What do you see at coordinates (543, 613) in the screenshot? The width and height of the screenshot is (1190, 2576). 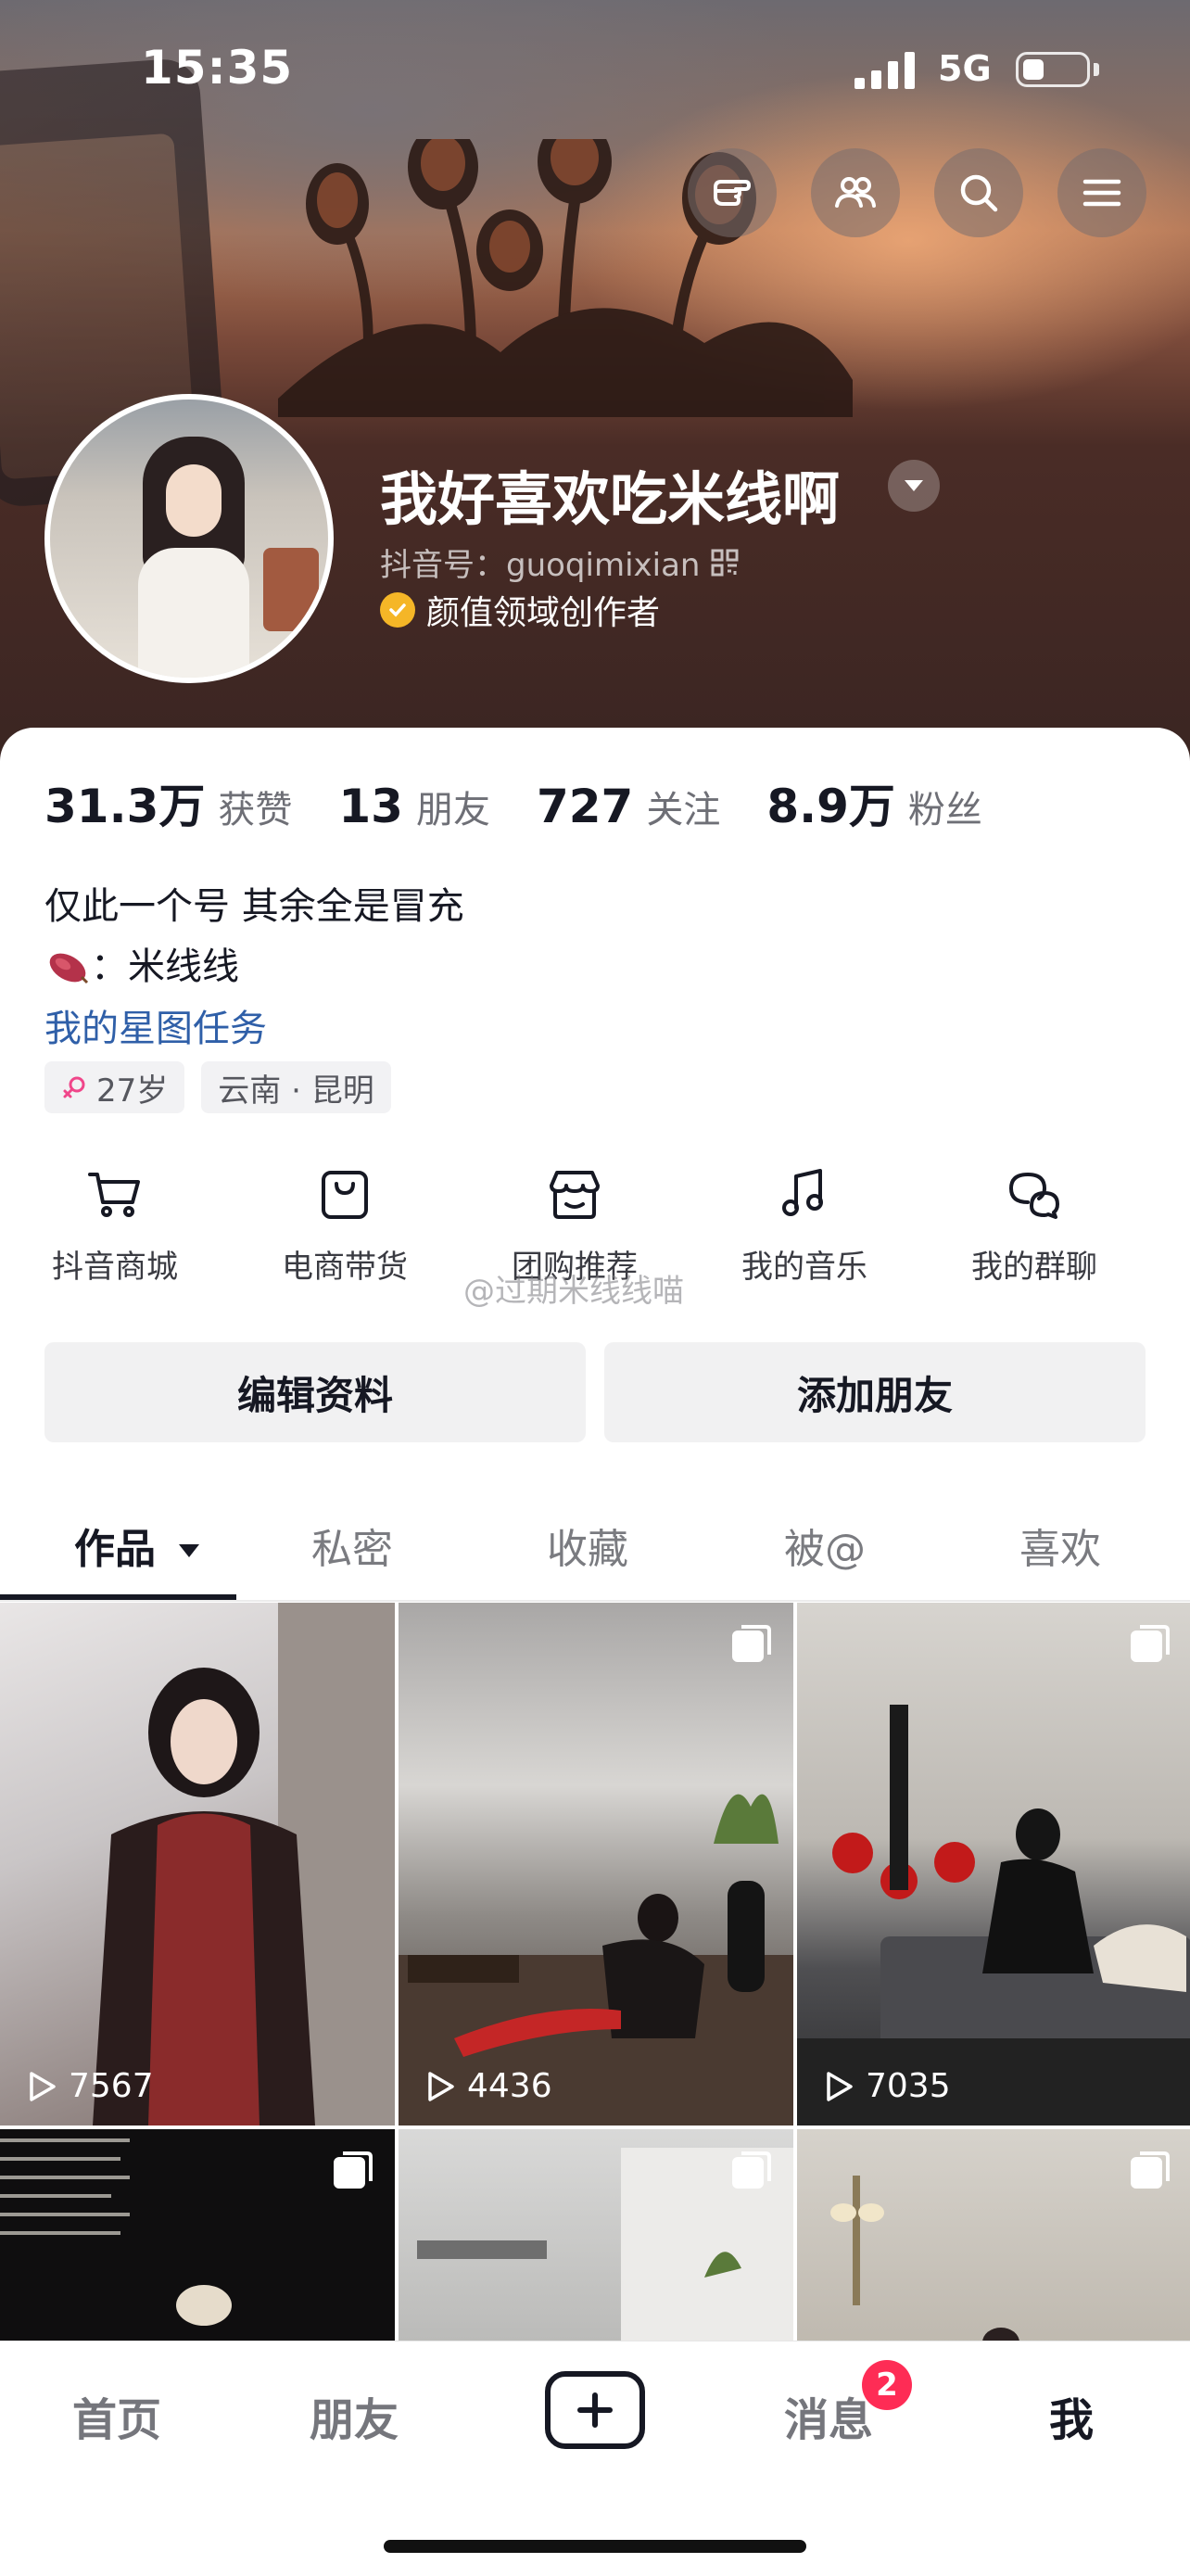 I see `creator-badge-label: 颜值领域创作者` at bounding box center [543, 613].